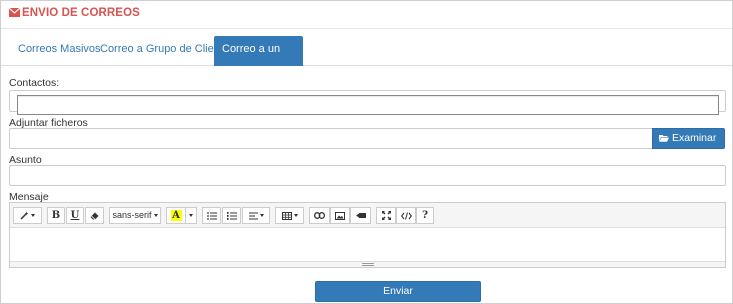 Image resolution: width=733 pixels, height=304 pixels. What do you see at coordinates (14, 12) in the screenshot?
I see `envelope-icon` at bounding box center [14, 12].